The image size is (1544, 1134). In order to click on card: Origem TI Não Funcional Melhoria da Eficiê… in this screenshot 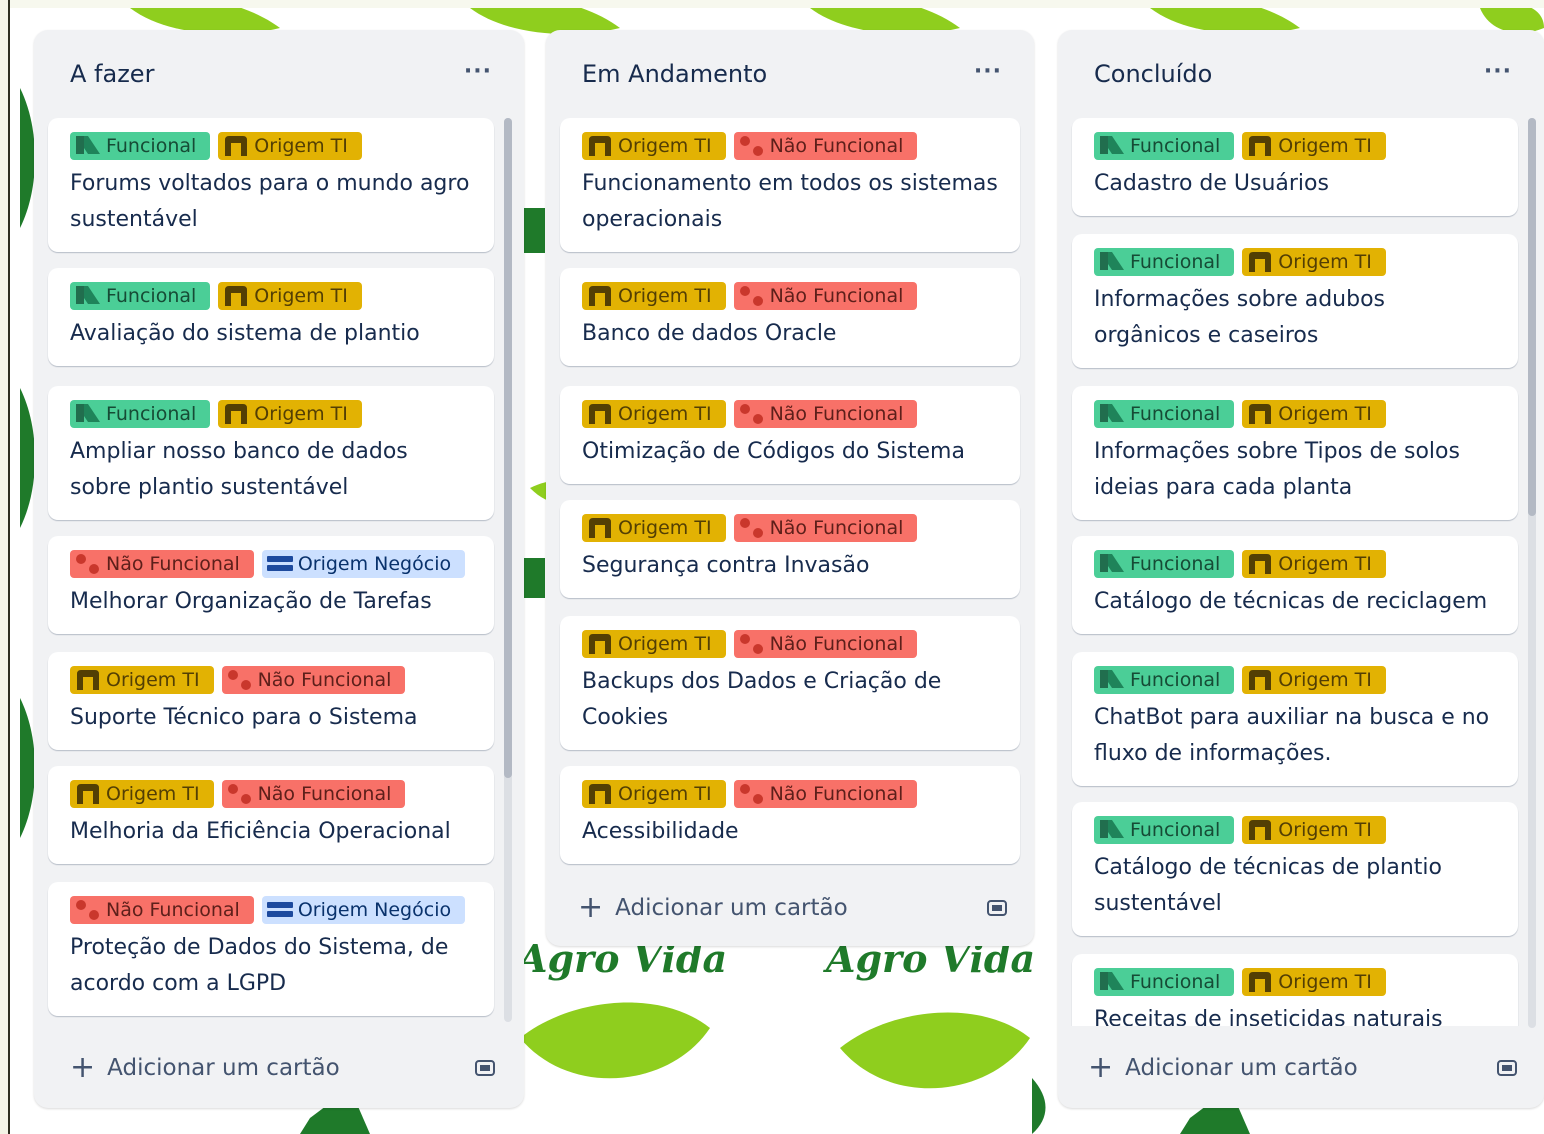, I will do `click(271, 815)`.